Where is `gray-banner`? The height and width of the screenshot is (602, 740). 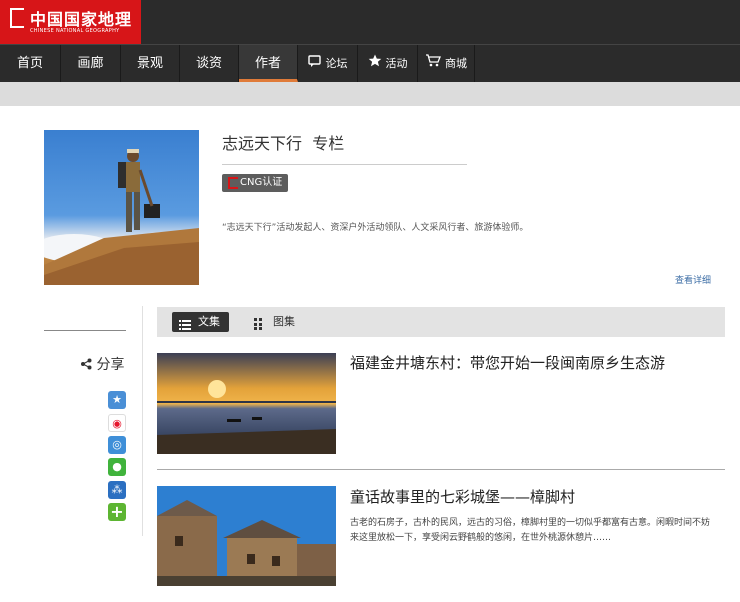 gray-banner is located at coordinates (370, 94).